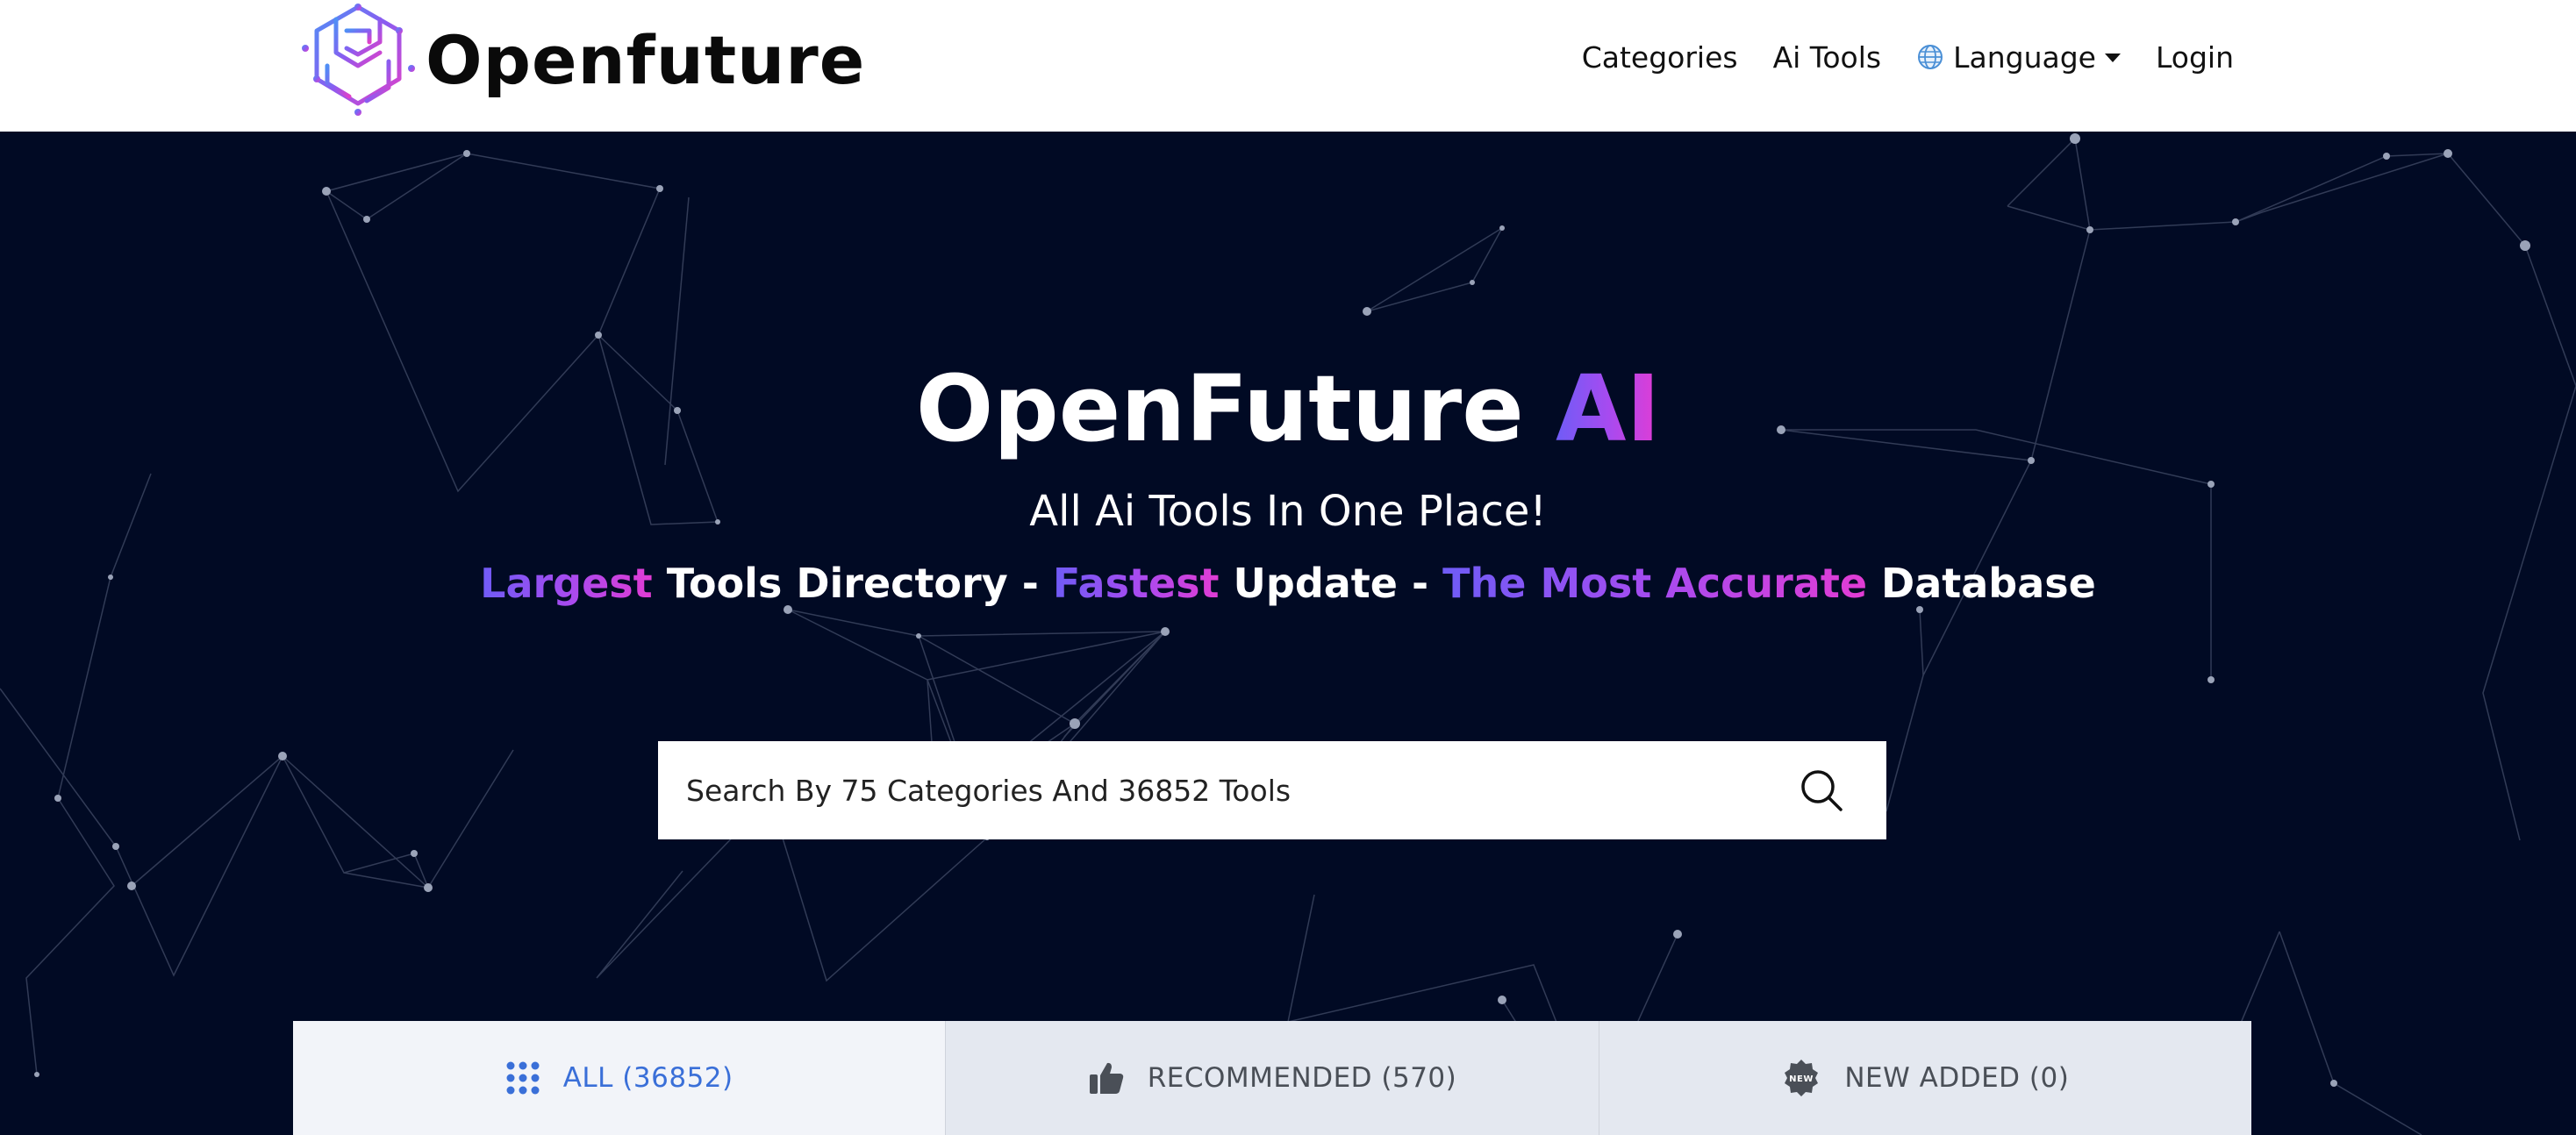 Image resolution: width=2576 pixels, height=1135 pixels. What do you see at coordinates (1235, 408) in the screenshot?
I see `hero-title-main: OpenFuture` at bounding box center [1235, 408].